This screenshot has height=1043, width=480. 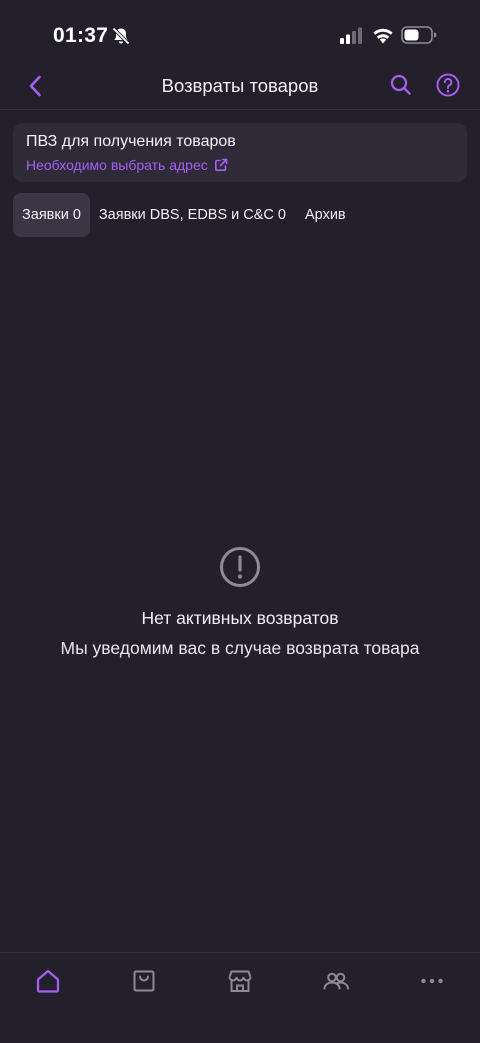 What do you see at coordinates (131, 141) in the screenshot?
I see `pickup-point-title: ПВЗ для получения товаров` at bounding box center [131, 141].